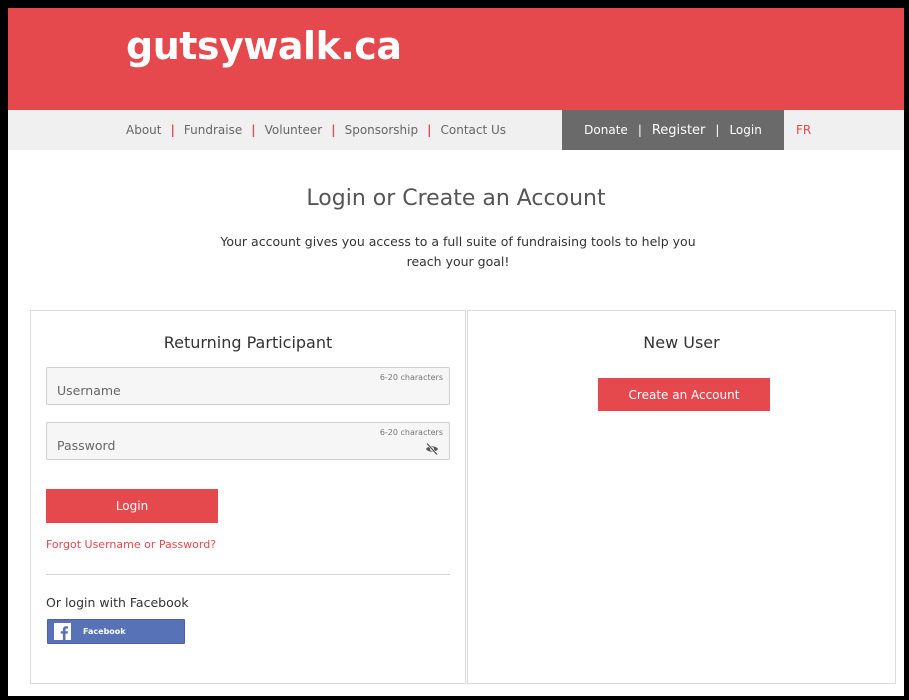  What do you see at coordinates (264, 46) in the screenshot?
I see `site-logo: gutsywalk.ca` at bounding box center [264, 46].